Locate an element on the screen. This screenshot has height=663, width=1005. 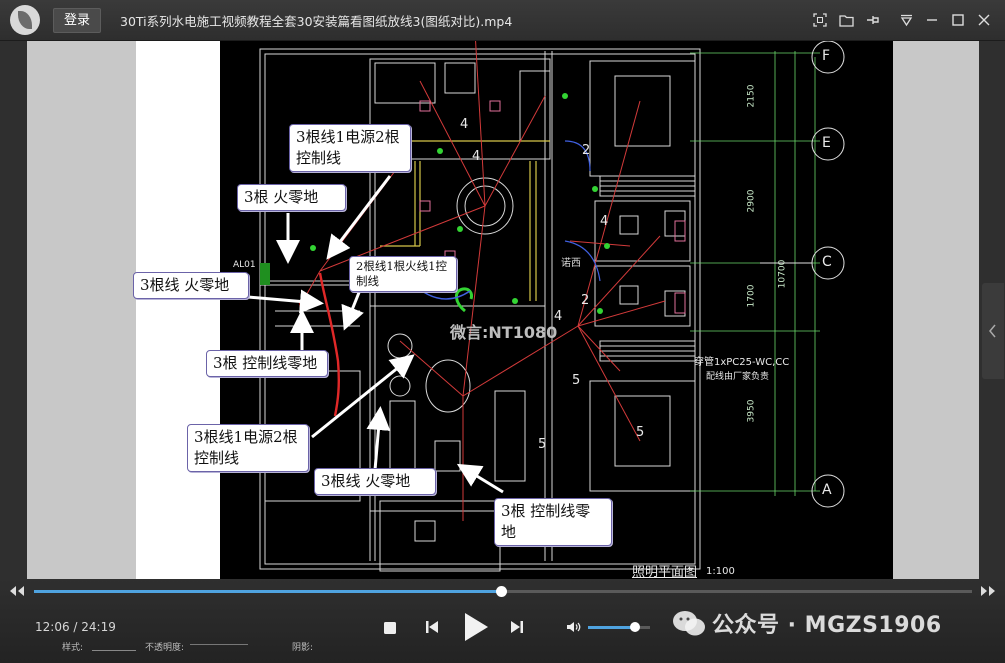
callout-live-neutral-earth-lower: 3根线 火零地 is located at coordinates (375, 481).